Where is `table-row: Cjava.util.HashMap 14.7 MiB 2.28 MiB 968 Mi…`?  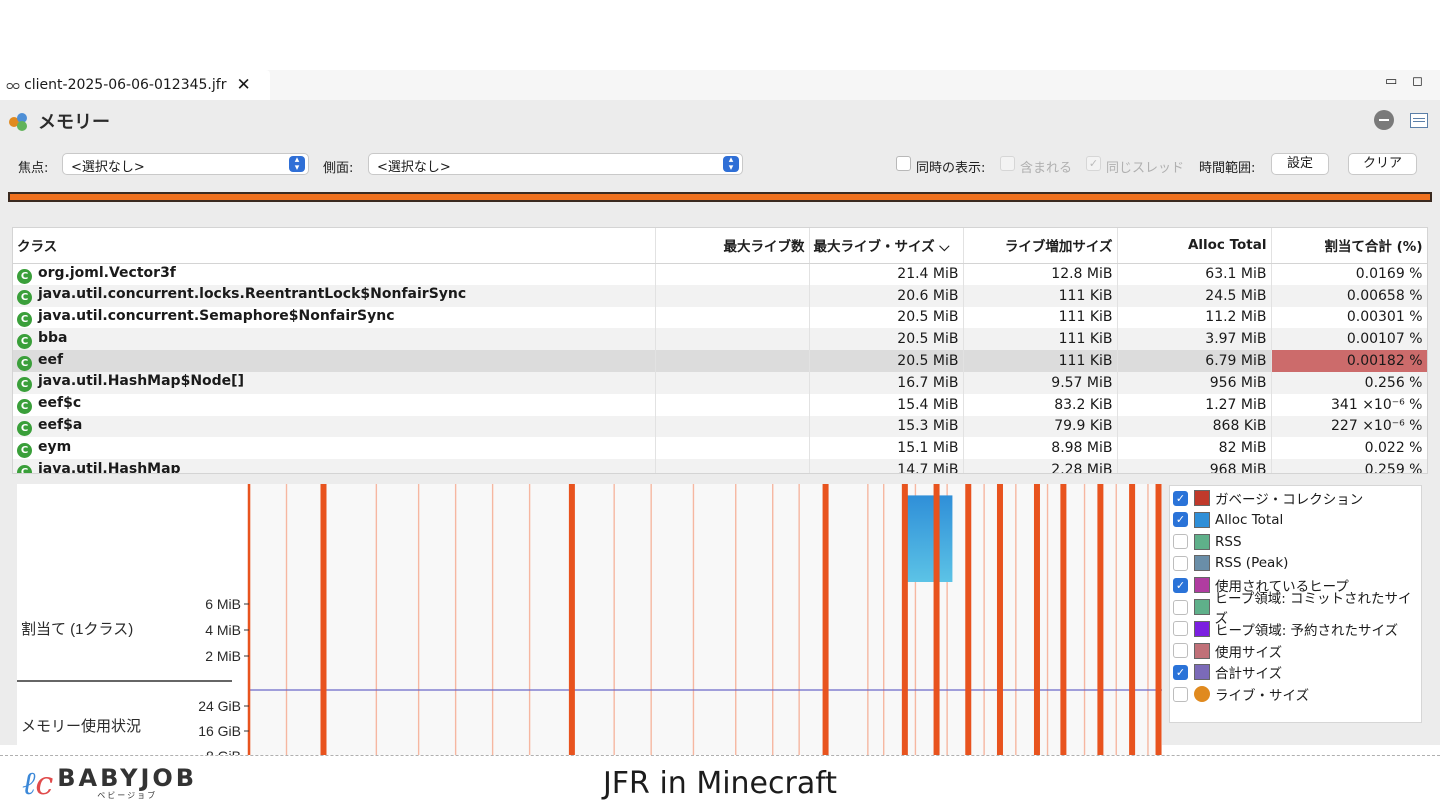
table-row: Cjava.util.HashMap 14.7 MiB 2.28 MiB 968 Mi… is located at coordinates (720, 466).